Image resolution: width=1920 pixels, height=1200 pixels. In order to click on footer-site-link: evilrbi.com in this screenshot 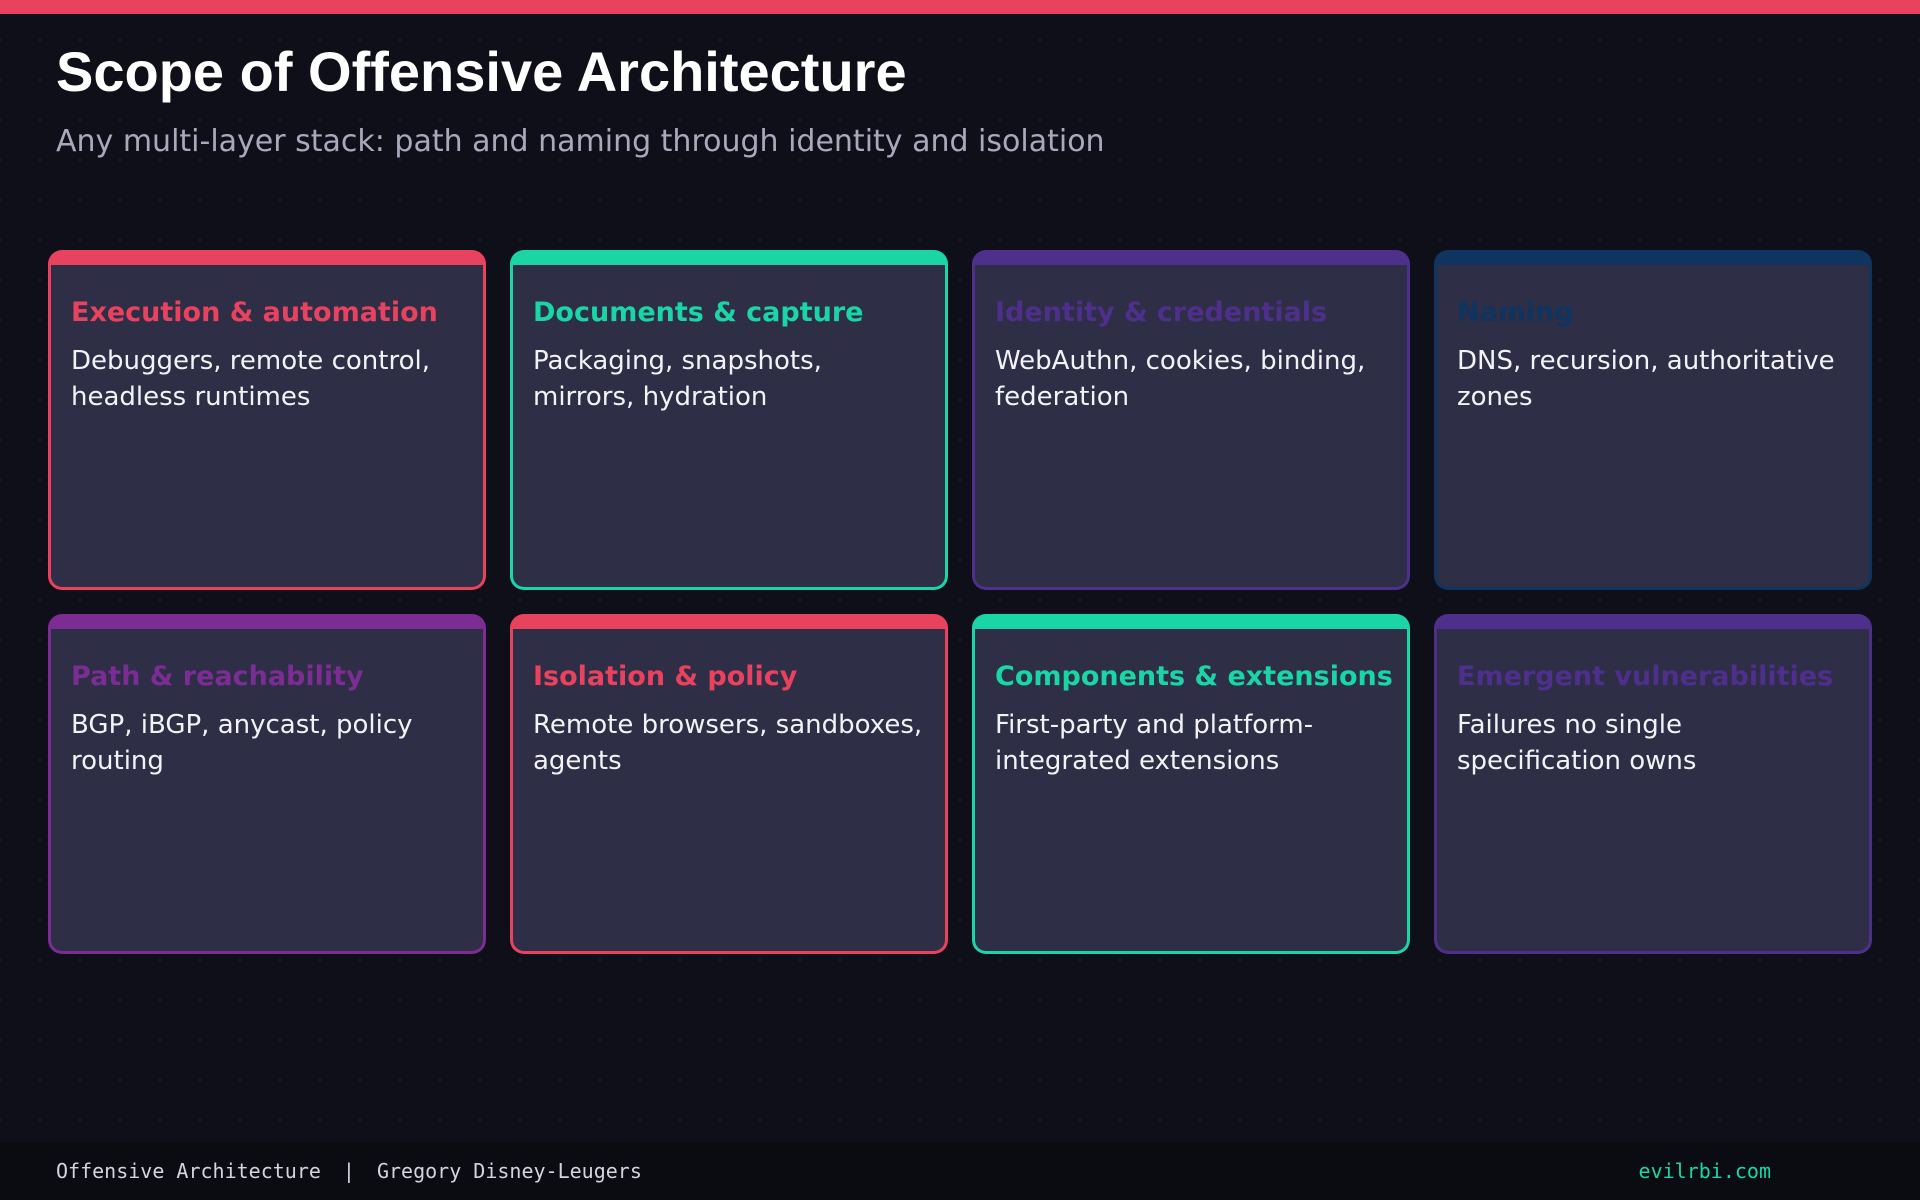, I will do `click(1705, 1171)`.